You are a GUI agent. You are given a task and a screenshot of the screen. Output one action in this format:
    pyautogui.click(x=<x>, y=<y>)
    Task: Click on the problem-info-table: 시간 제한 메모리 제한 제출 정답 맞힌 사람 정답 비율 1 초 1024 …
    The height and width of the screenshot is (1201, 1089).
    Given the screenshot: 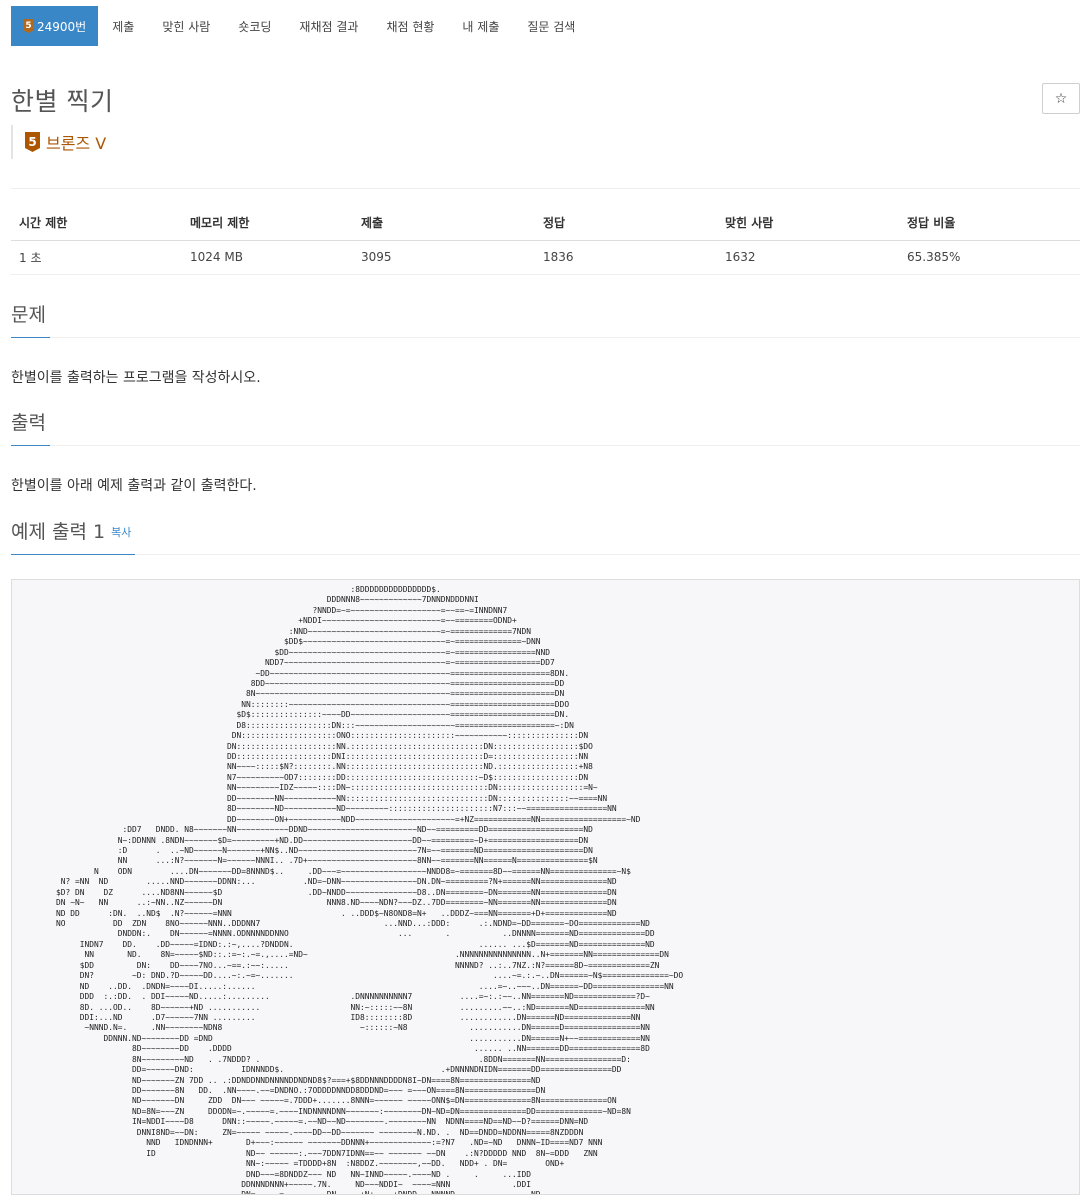 What is the action you would take?
    pyautogui.click(x=545, y=240)
    